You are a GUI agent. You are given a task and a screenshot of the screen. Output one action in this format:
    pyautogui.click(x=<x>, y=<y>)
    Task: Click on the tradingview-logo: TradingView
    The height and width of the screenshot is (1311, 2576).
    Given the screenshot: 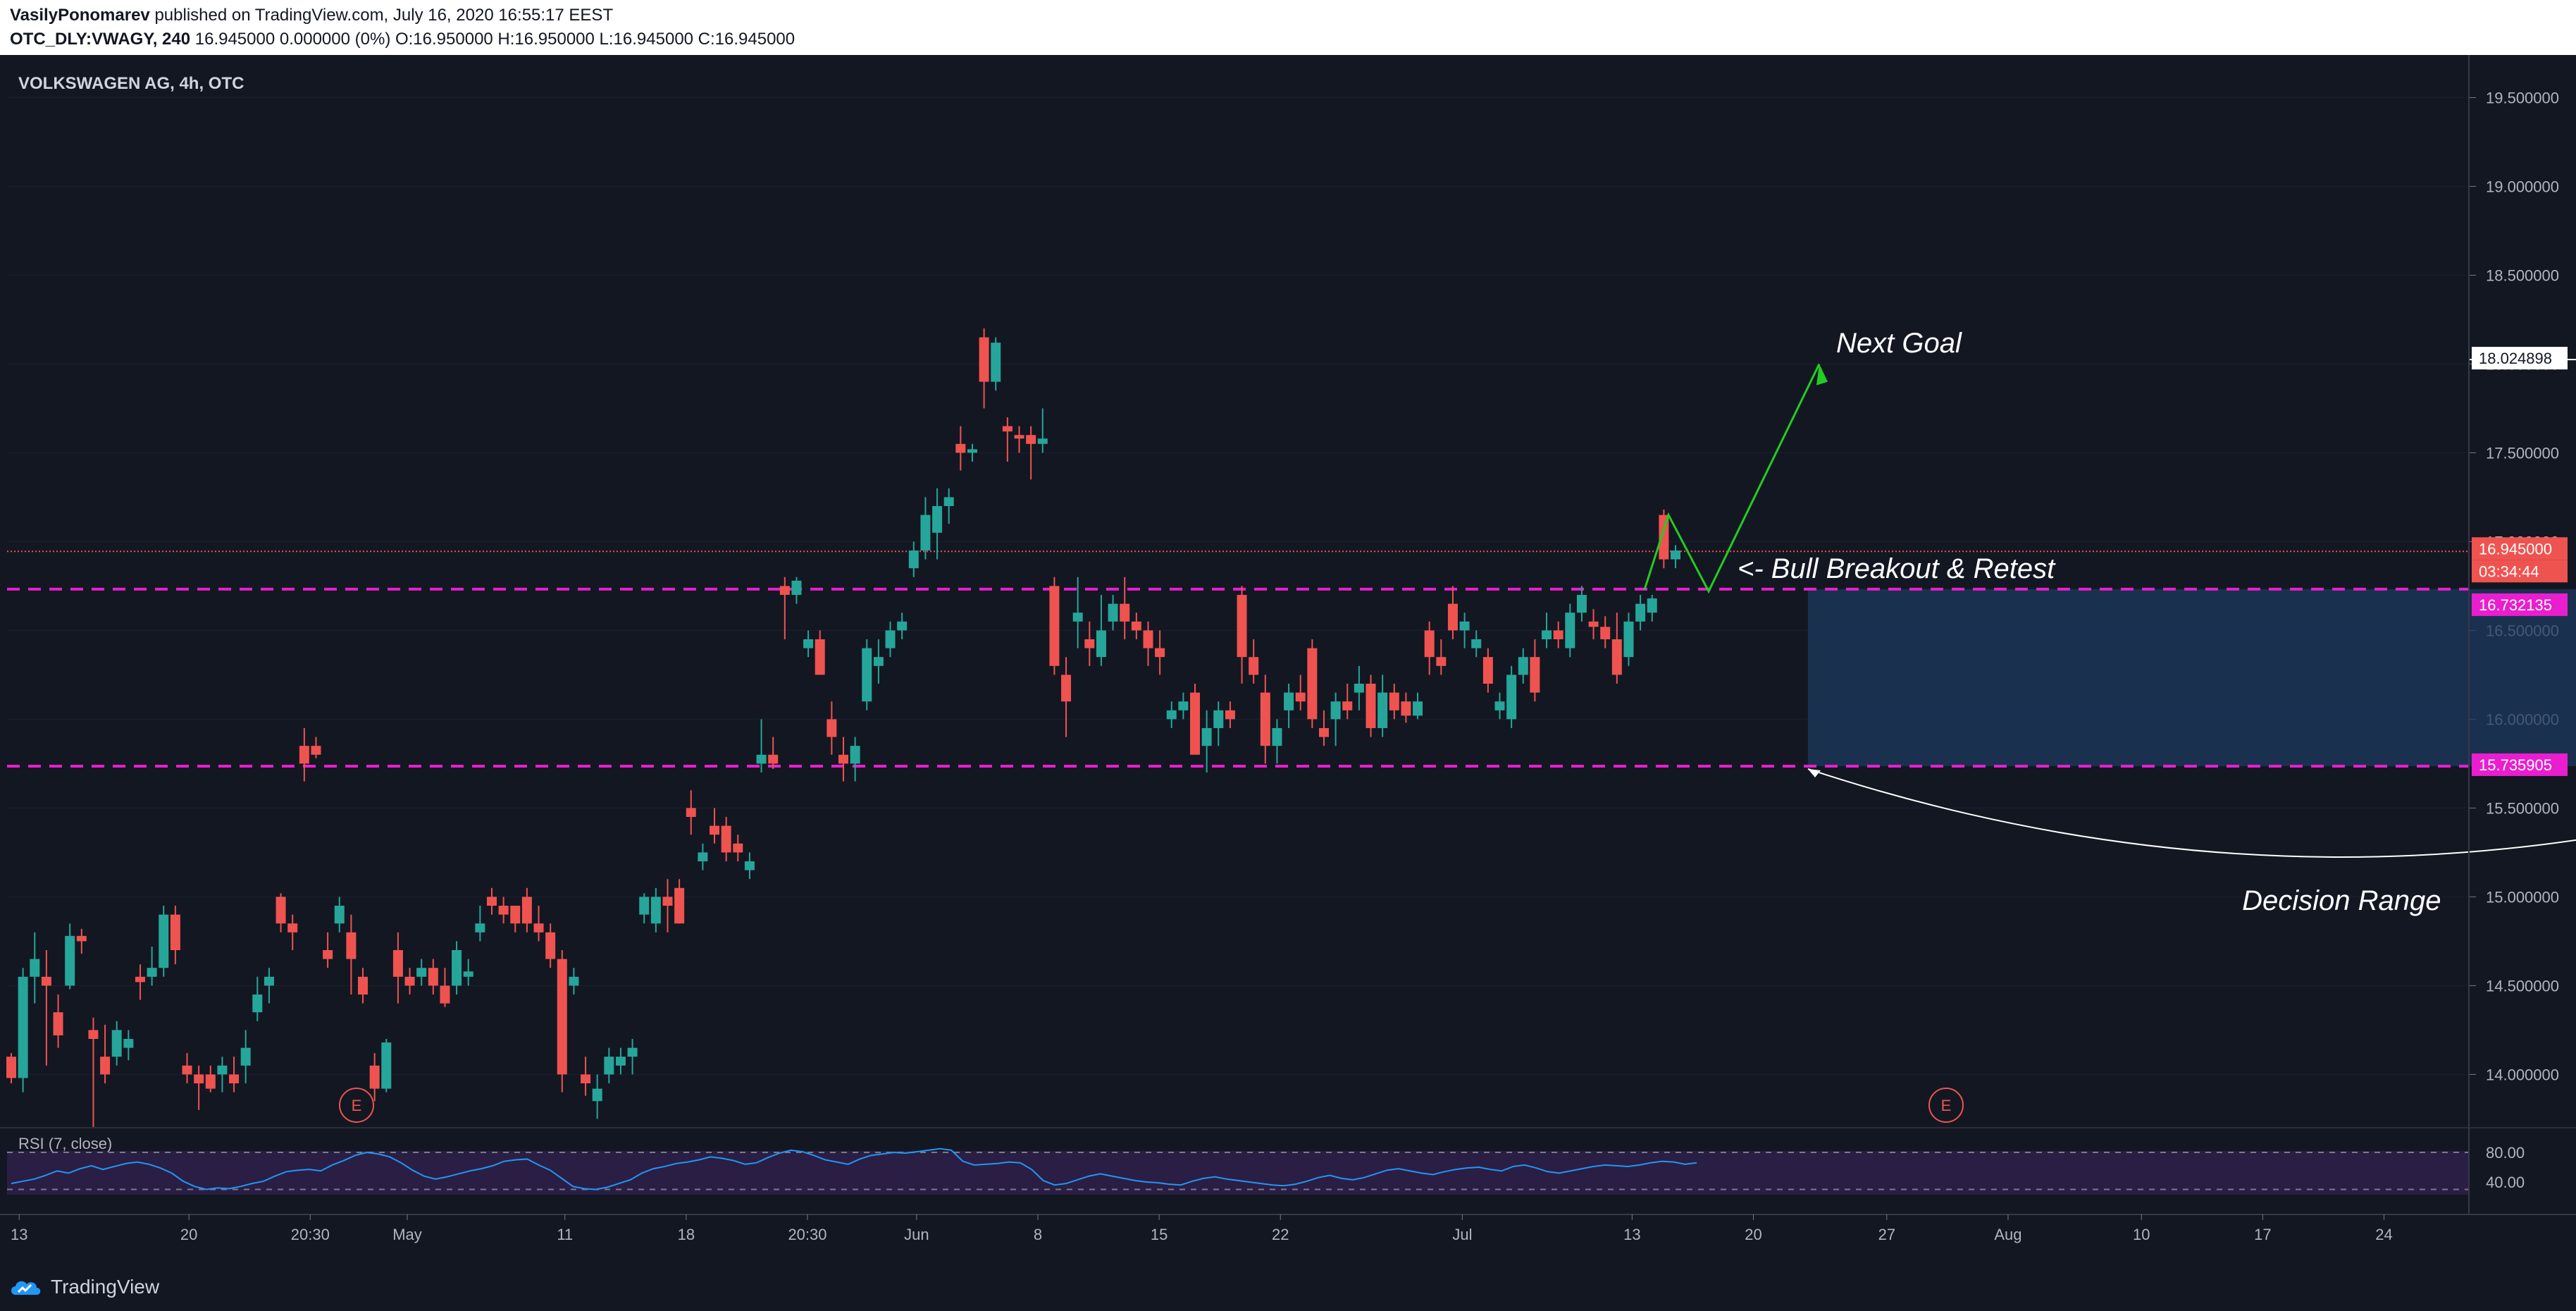 What is the action you would take?
    pyautogui.click(x=83, y=1287)
    